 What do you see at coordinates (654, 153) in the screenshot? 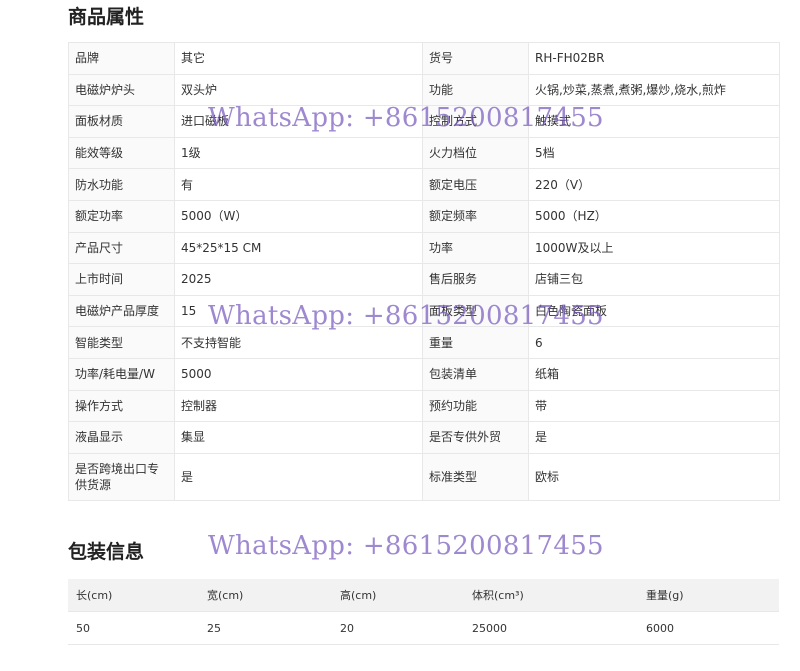
I see `attr-value: 5档` at bounding box center [654, 153].